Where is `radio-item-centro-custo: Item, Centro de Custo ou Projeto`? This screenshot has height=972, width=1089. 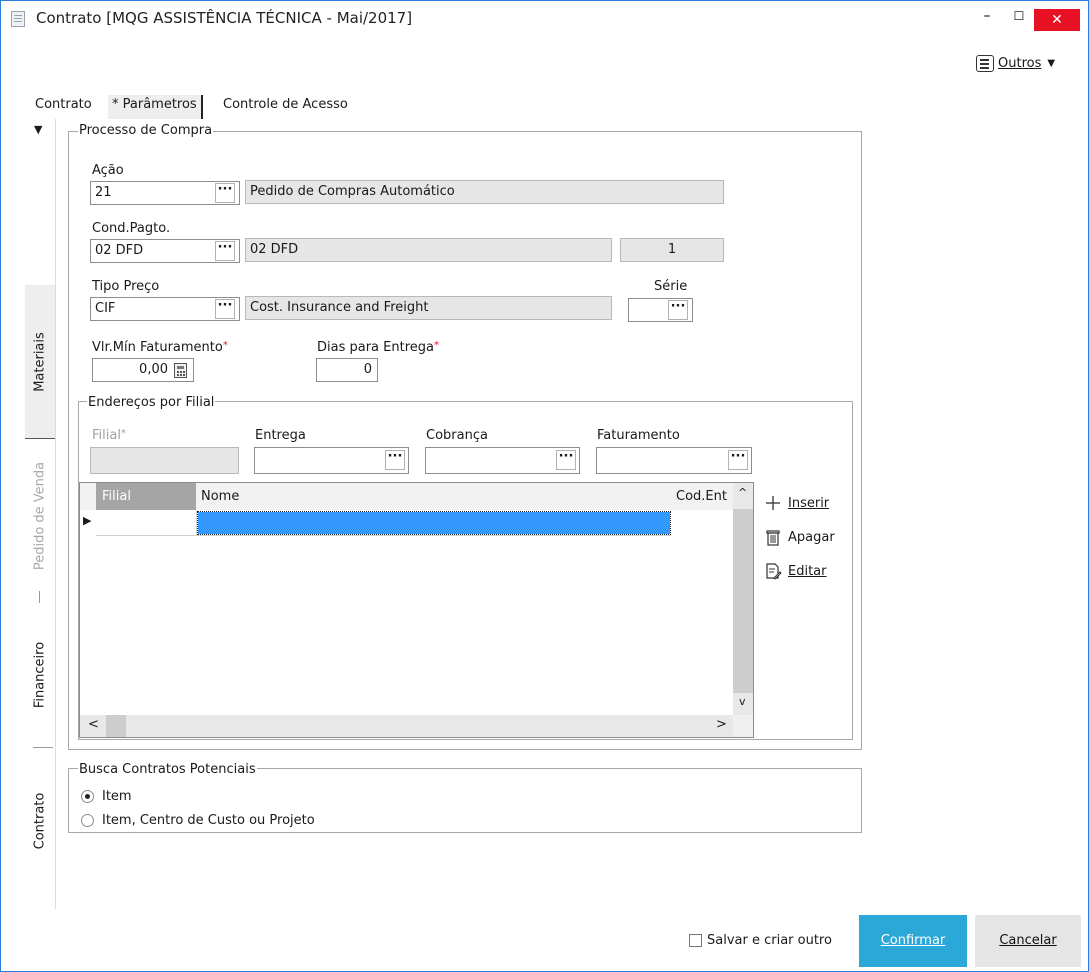 radio-item-centro-custo: Item, Centro de Custo ou Projeto is located at coordinates (198, 820).